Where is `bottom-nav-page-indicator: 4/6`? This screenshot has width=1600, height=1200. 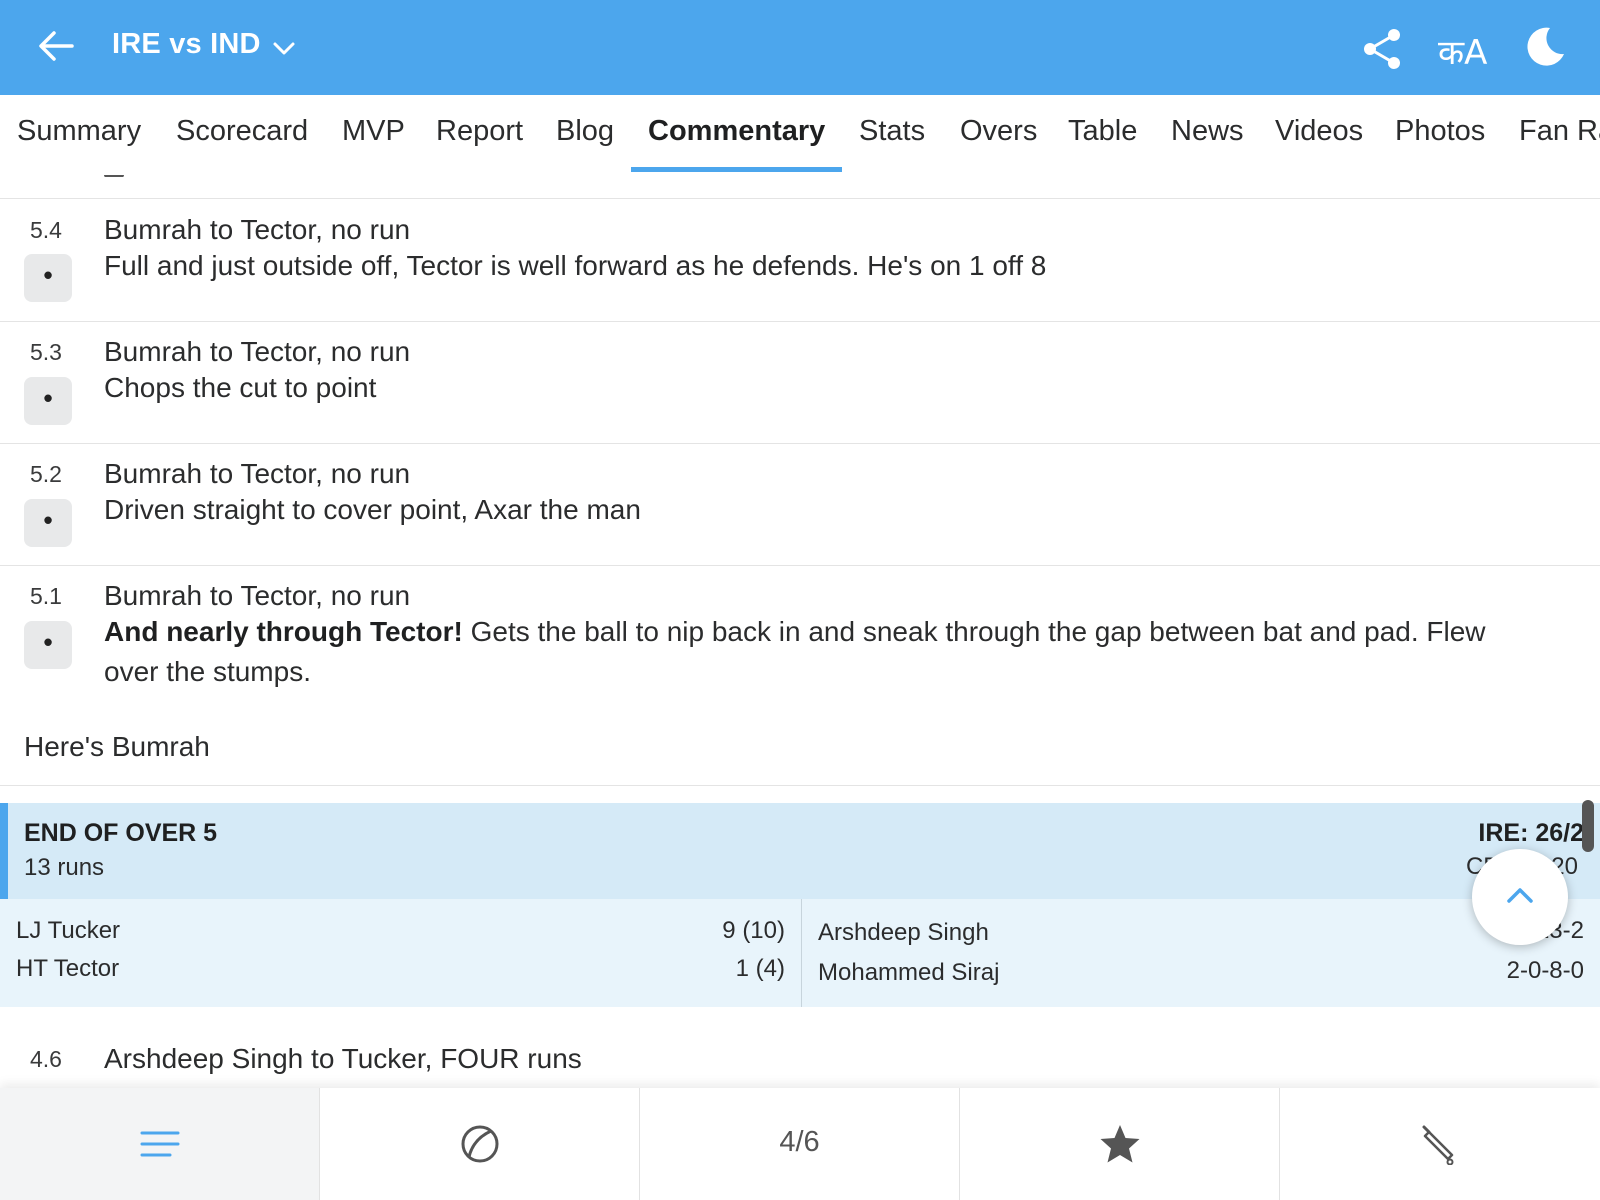
bottom-nav-page-indicator: 4/6 is located at coordinates (800, 1144).